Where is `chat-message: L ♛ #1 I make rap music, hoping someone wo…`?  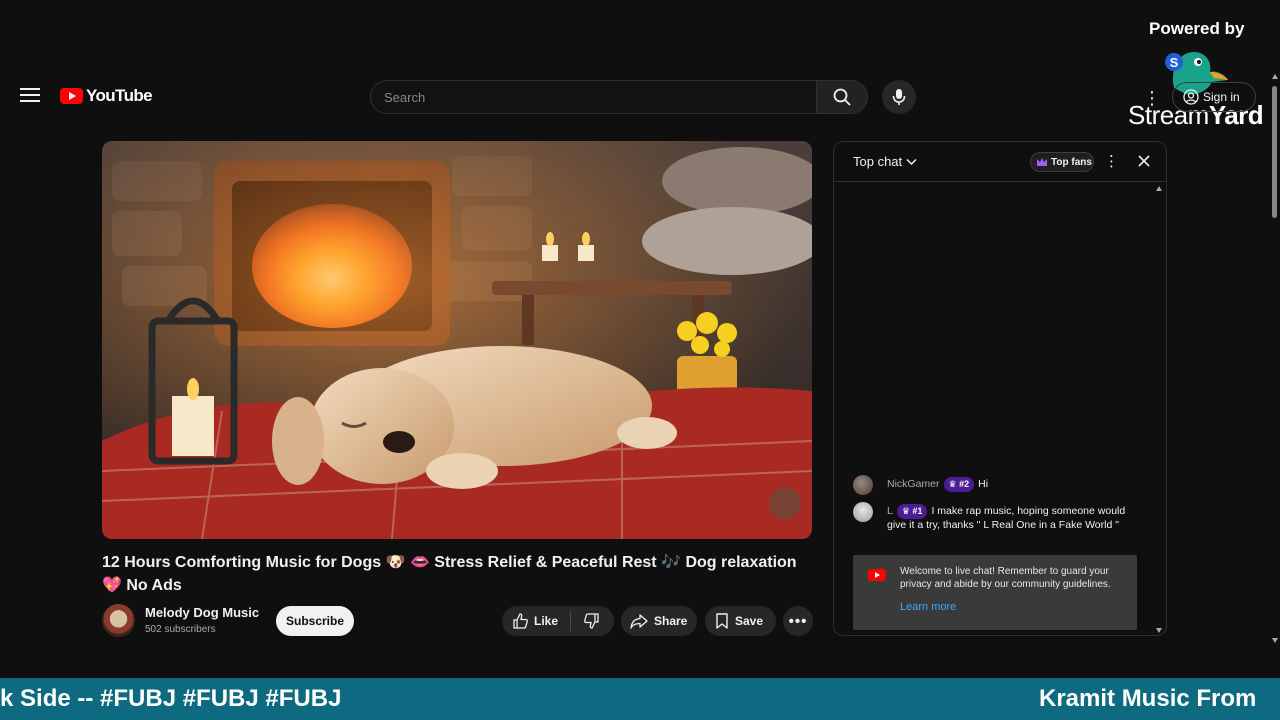 chat-message: L ♛ #1 I make rap music, hoping someone wo… is located at coordinates (998, 525).